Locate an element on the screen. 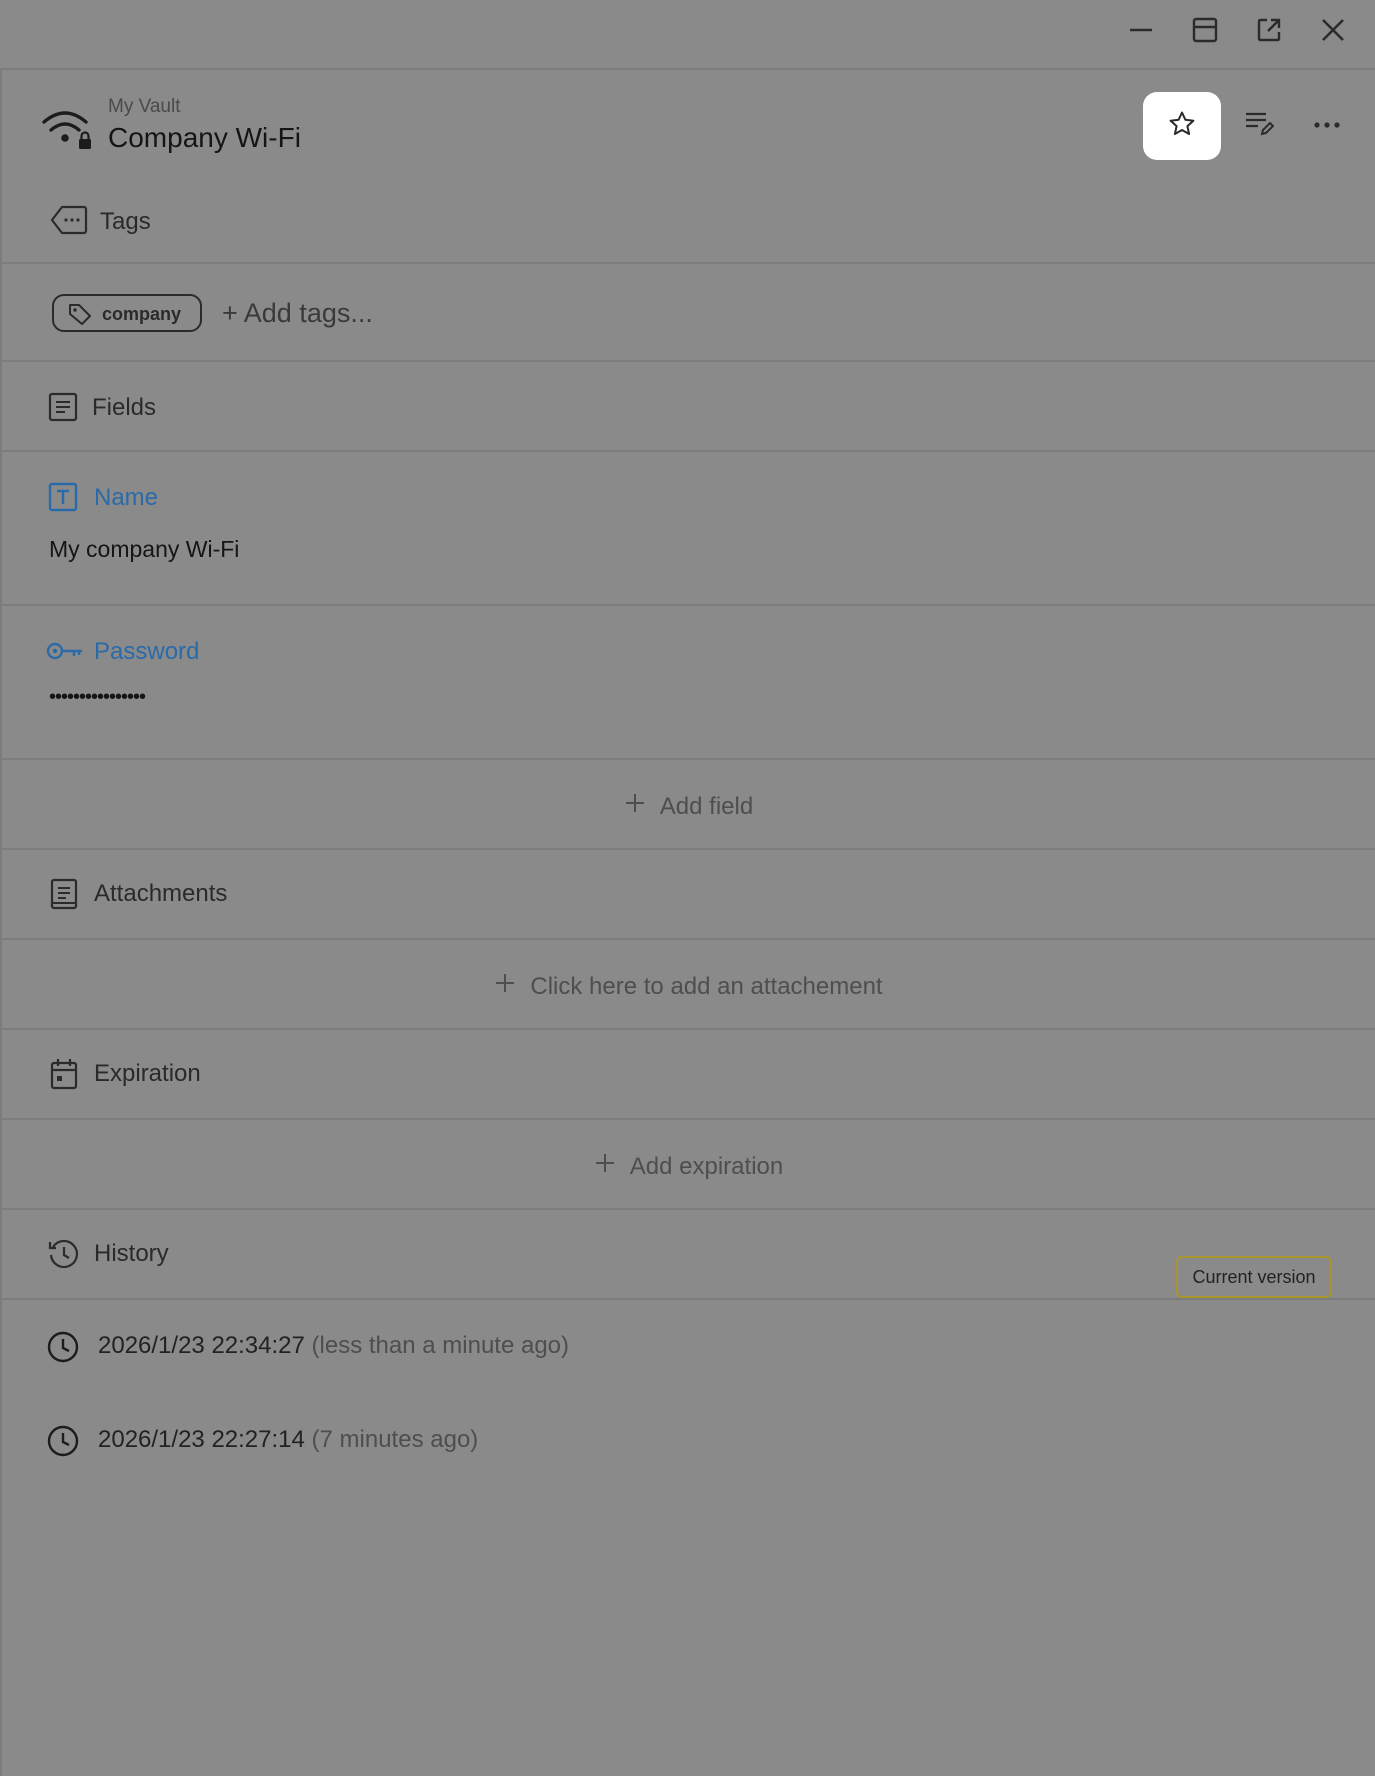 This screenshot has width=1375, height=1776. more-options-button is located at coordinates (1327, 125).